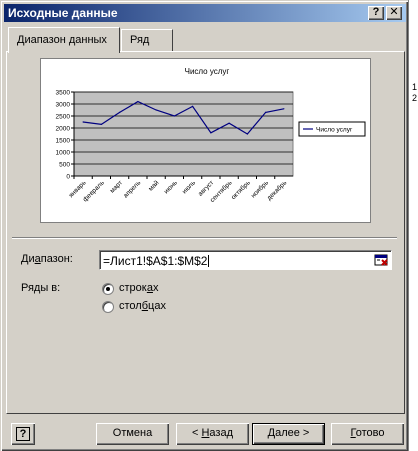 The image size is (418, 451). Describe the element at coordinates (205, 13) in the screenshot. I see `title-bar: Исходные данные ? ✕` at that location.